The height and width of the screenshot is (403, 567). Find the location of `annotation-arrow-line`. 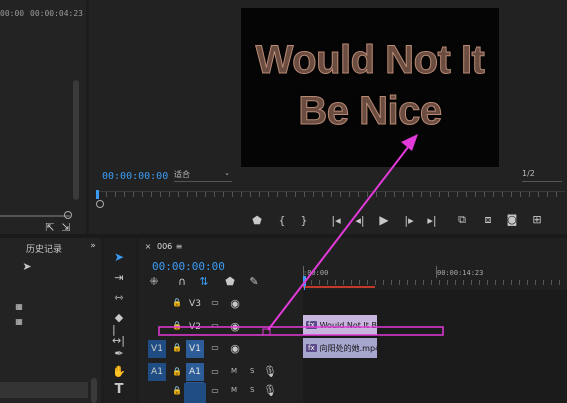

annotation-arrow-line is located at coordinates (340, 236).